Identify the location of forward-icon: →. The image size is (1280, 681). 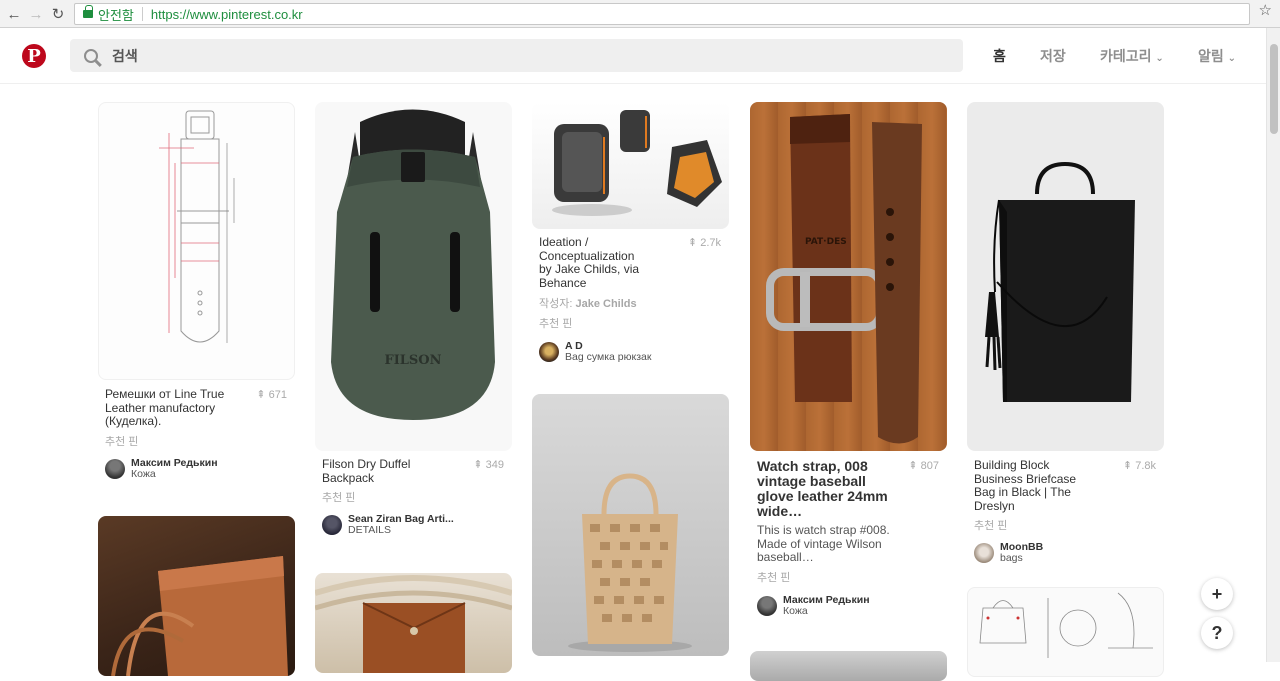
(36, 14).